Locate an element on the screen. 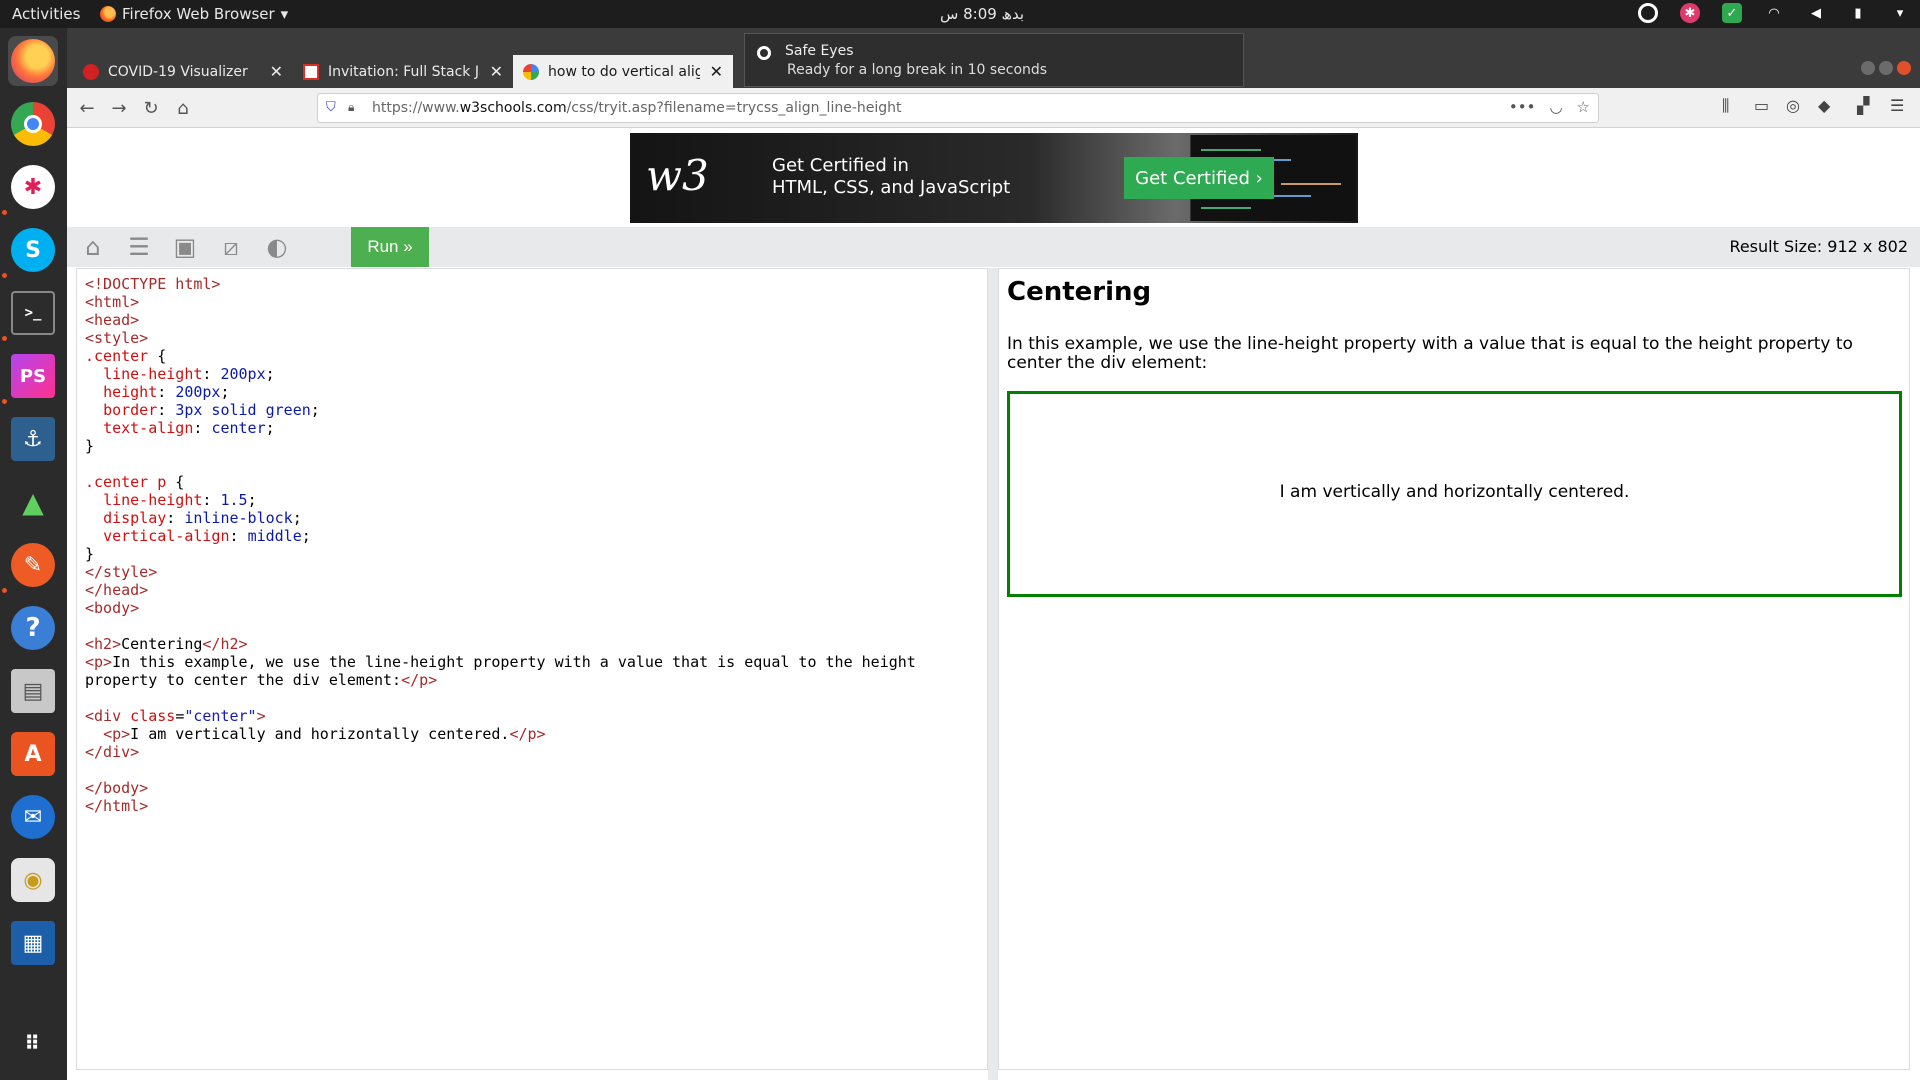 This screenshot has height=1080, width=1920. notification-message: Ready for a long break in 10 seconds is located at coordinates (917, 70).